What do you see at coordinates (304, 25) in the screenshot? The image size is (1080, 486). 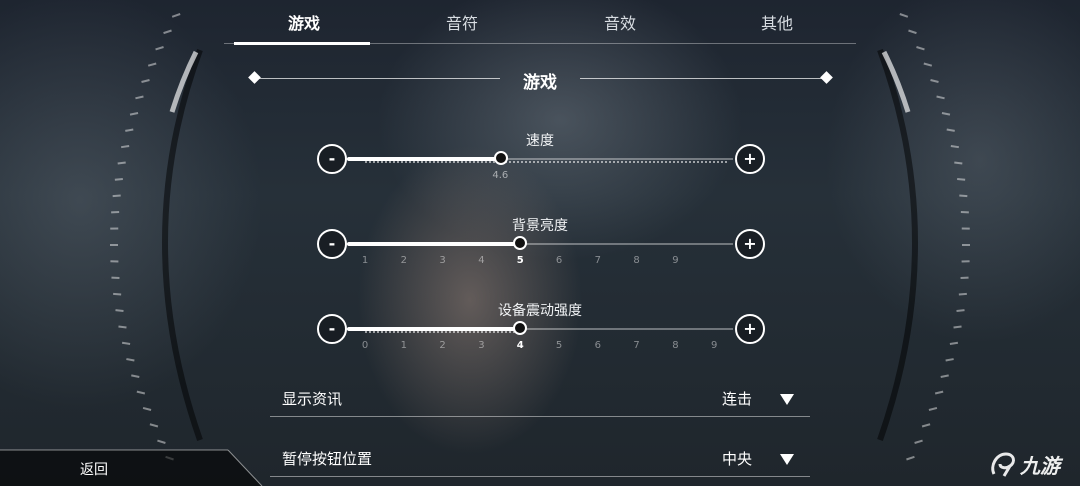 I see `tab-game: 游戏` at bounding box center [304, 25].